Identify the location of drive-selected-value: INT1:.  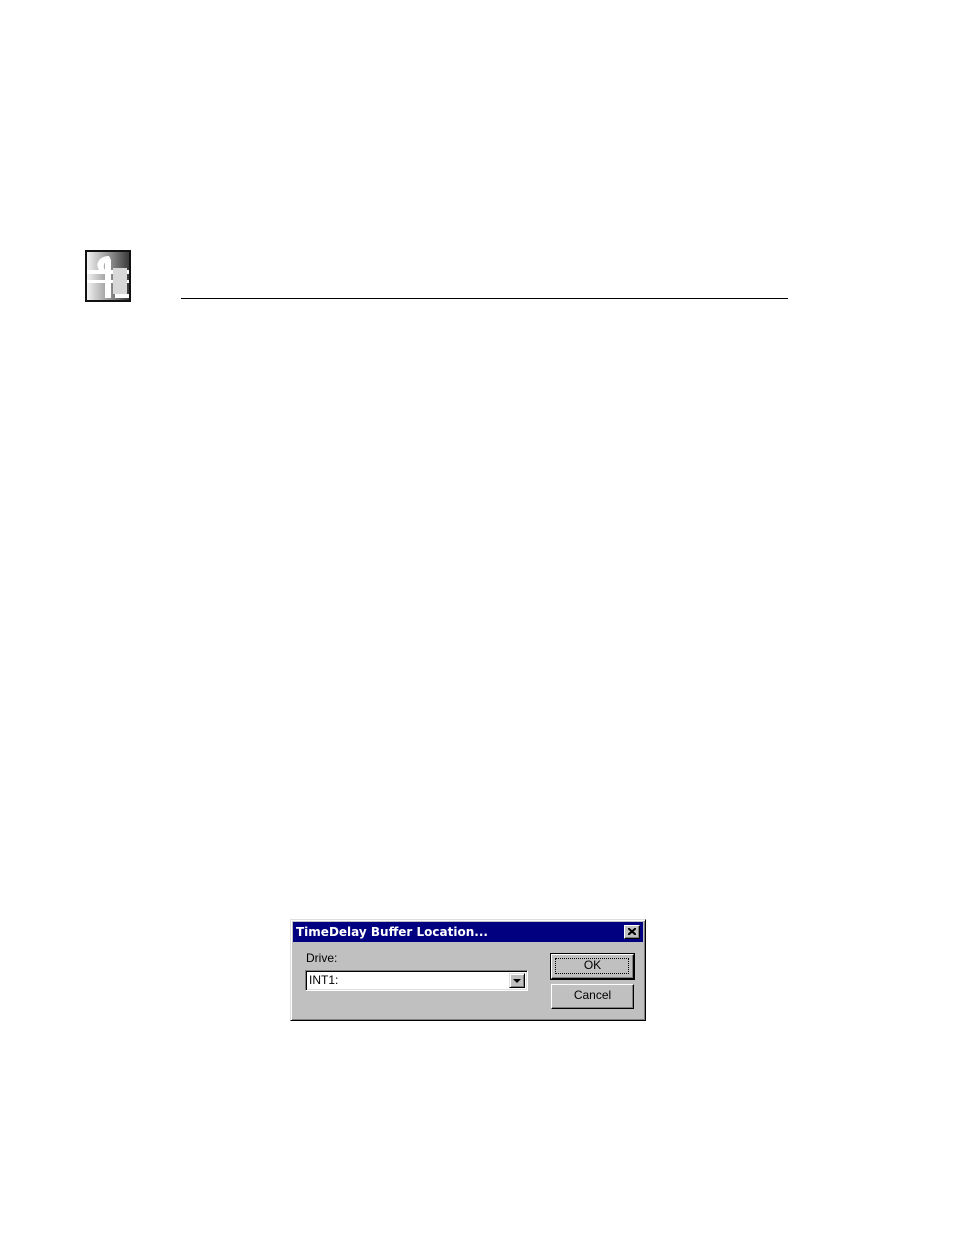
(324, 980).